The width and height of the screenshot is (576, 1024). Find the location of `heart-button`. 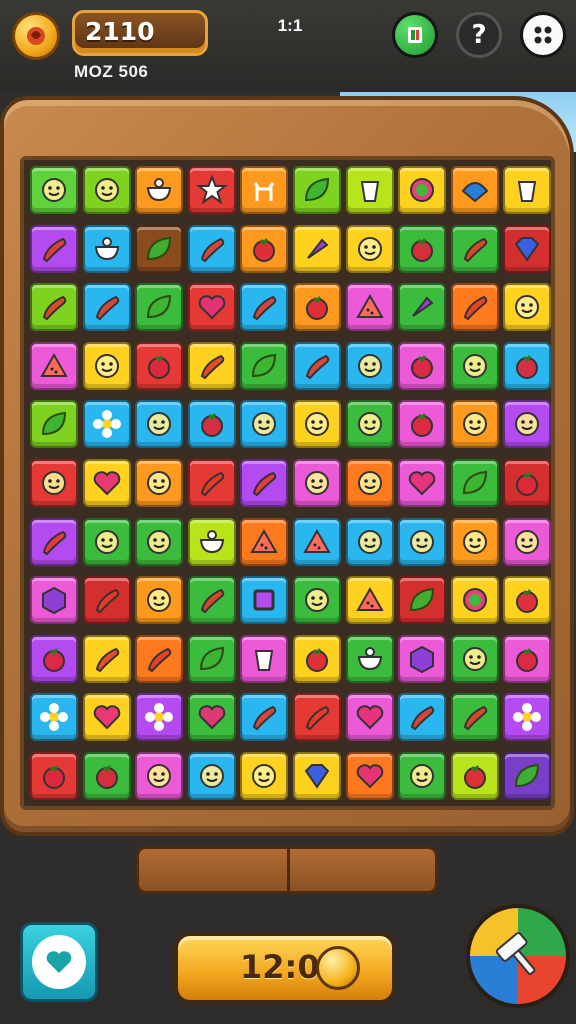

heart-button is located at coordinates (59, 962).